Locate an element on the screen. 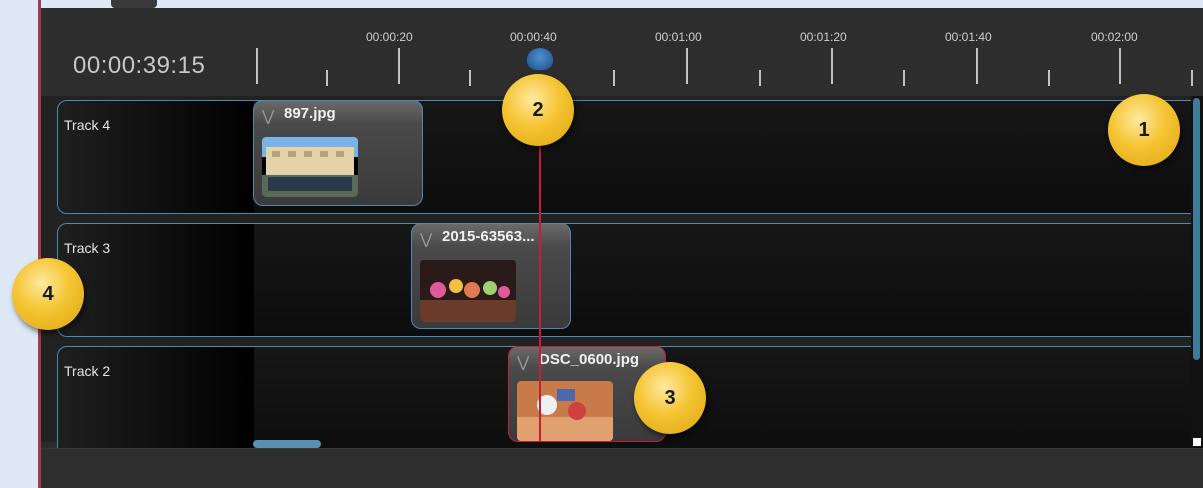 This screenshot has width=1203, height=488. track-label: Track 3 is located at coordinates (87, 248).